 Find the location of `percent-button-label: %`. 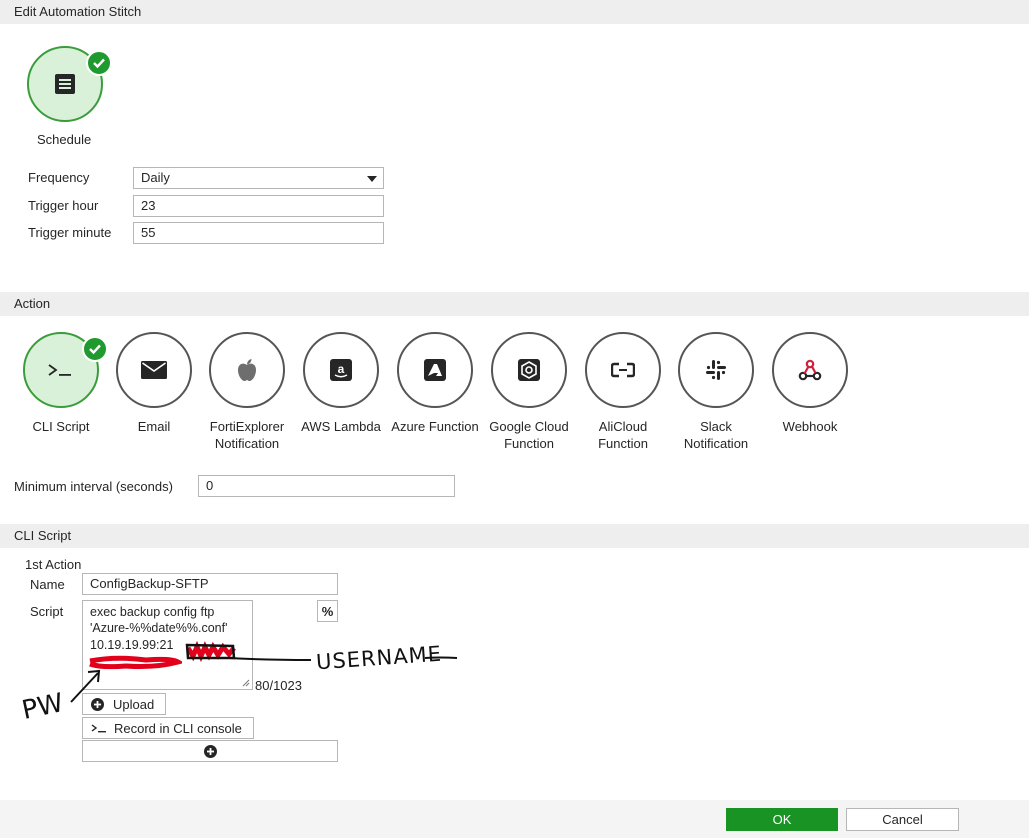

percent-button-label: % is located at coordinates (327, 611).